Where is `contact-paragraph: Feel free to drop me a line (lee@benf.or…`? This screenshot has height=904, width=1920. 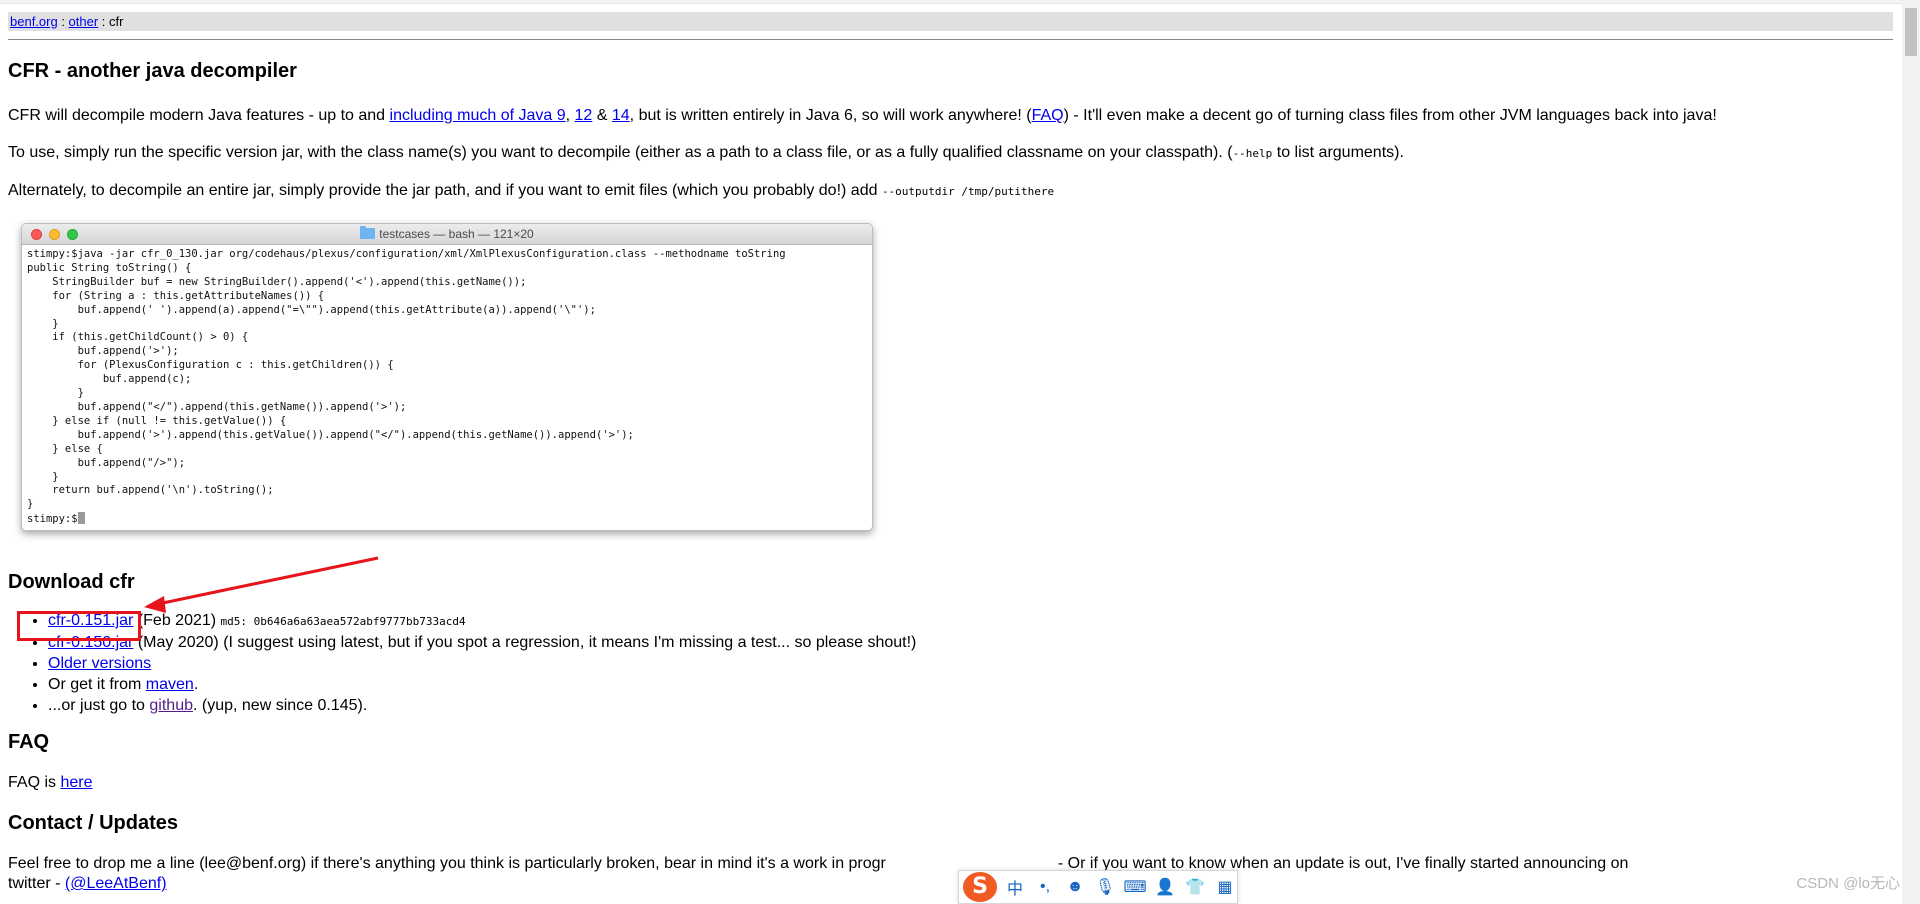
contact-paragraph: Feel free to drop me a line (lee@benf.or… is located at coordinates (950, 874).